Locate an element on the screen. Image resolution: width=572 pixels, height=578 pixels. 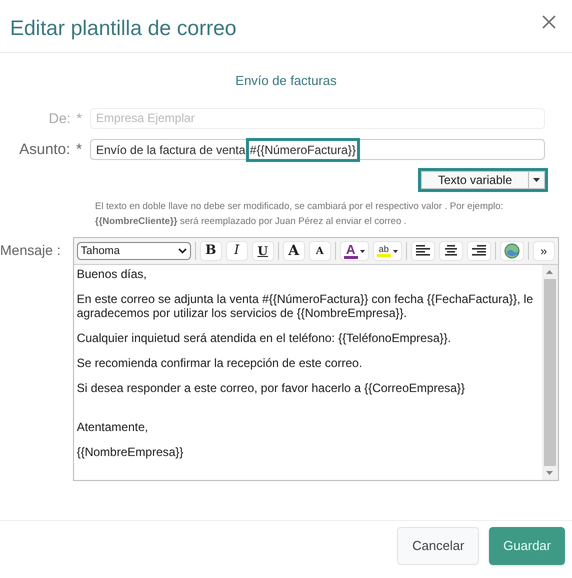
align-center-button is located at coordinates (450, 251).